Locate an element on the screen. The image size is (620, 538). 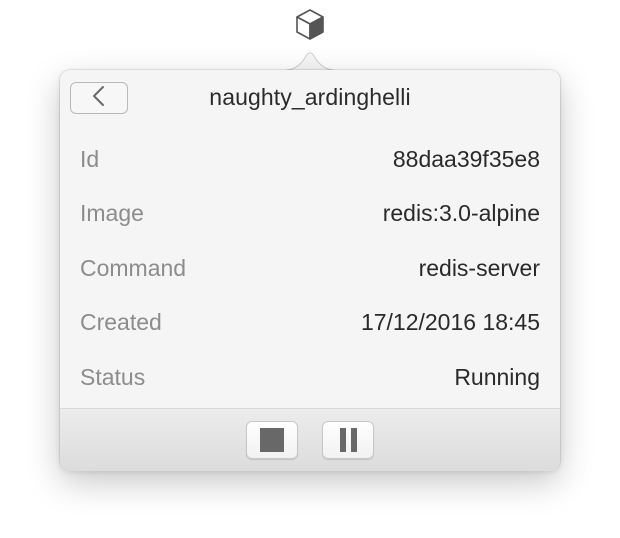
stop-icon is located at coordinates (272, 440).